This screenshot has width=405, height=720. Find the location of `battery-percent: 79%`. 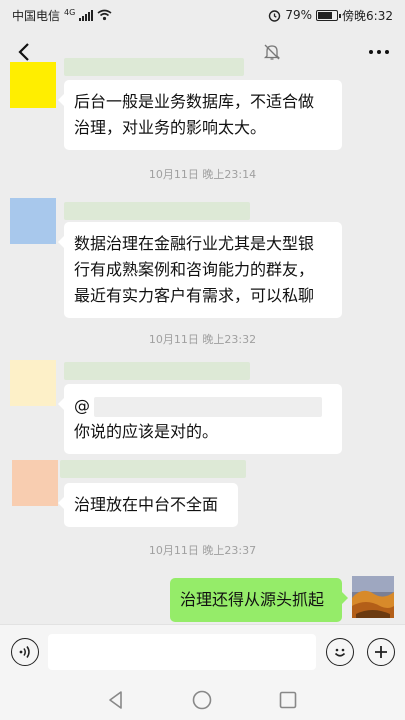

battery-percent: 79% is located at coordinates (299, 15).